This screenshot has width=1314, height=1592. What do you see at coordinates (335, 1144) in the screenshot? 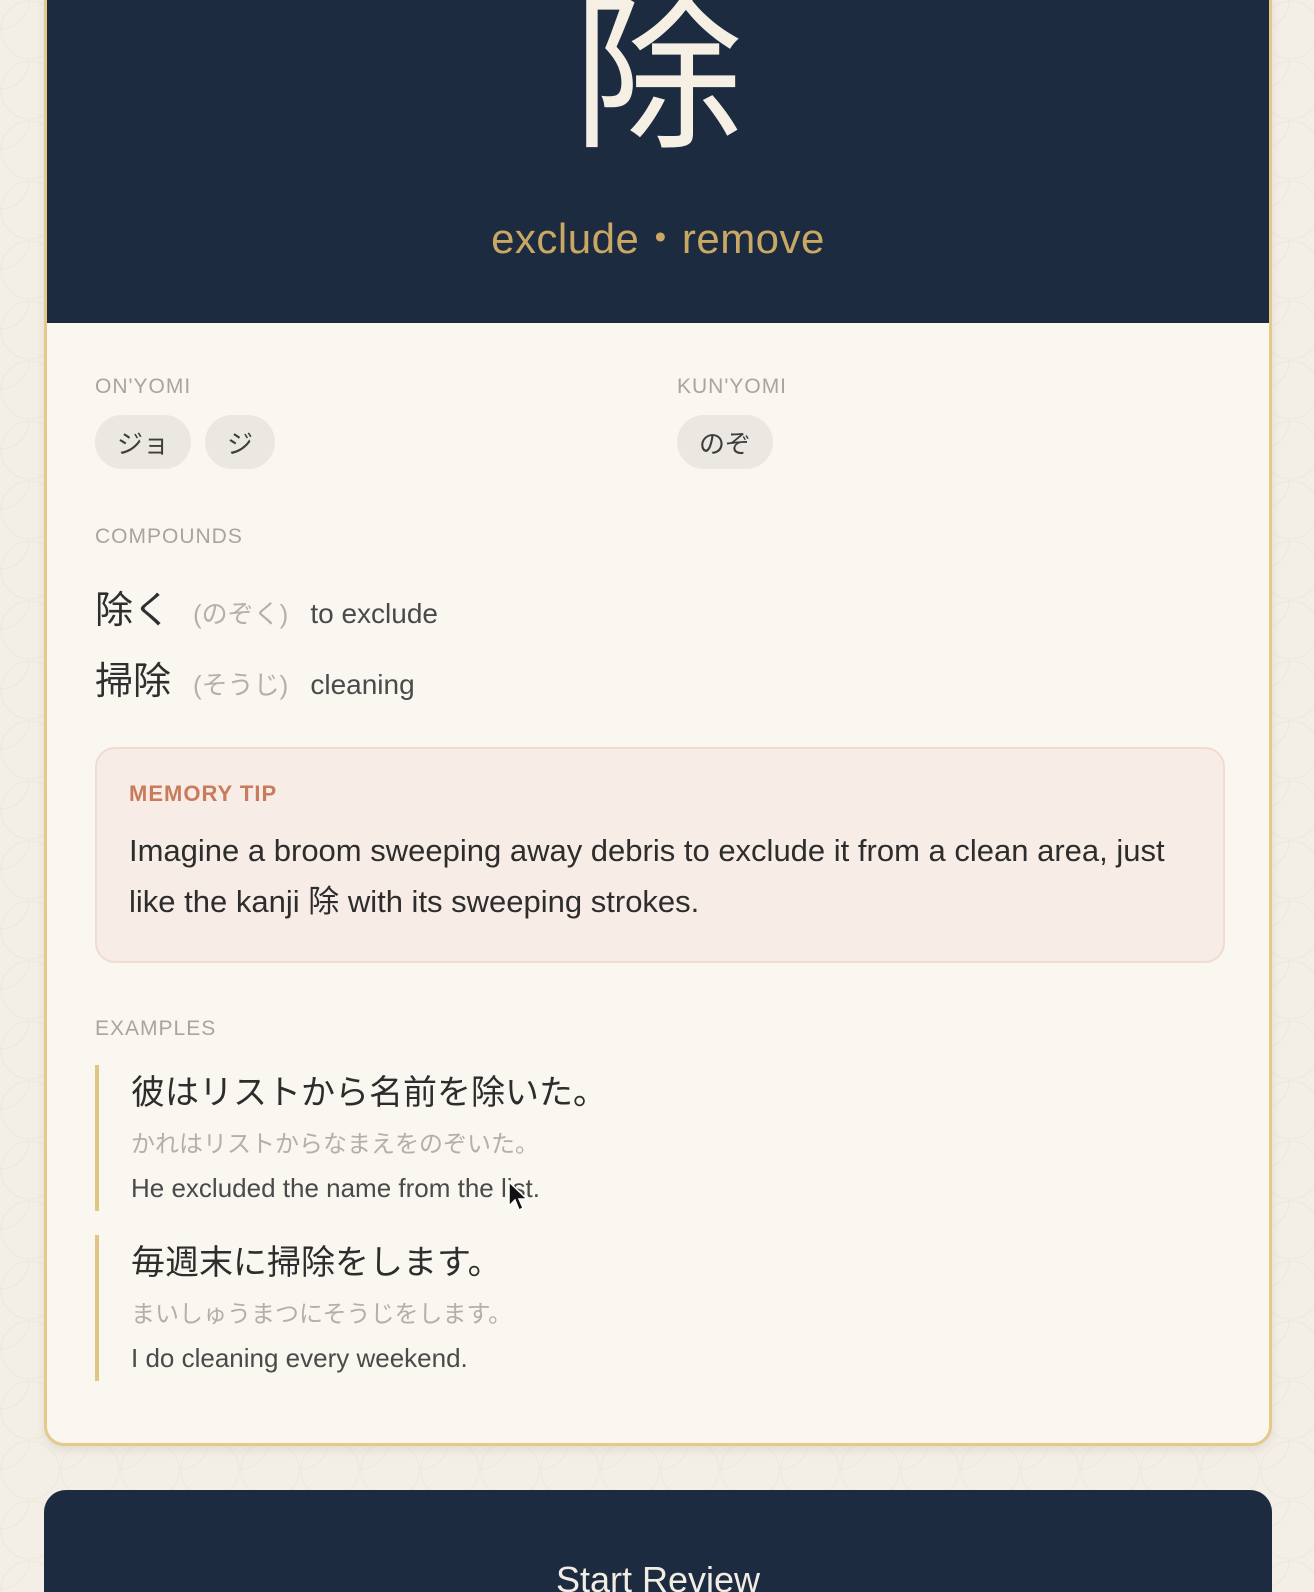
I see `example-kana: かれはリストからなまえをのぞいた。` at bounding box center [335, 1144].